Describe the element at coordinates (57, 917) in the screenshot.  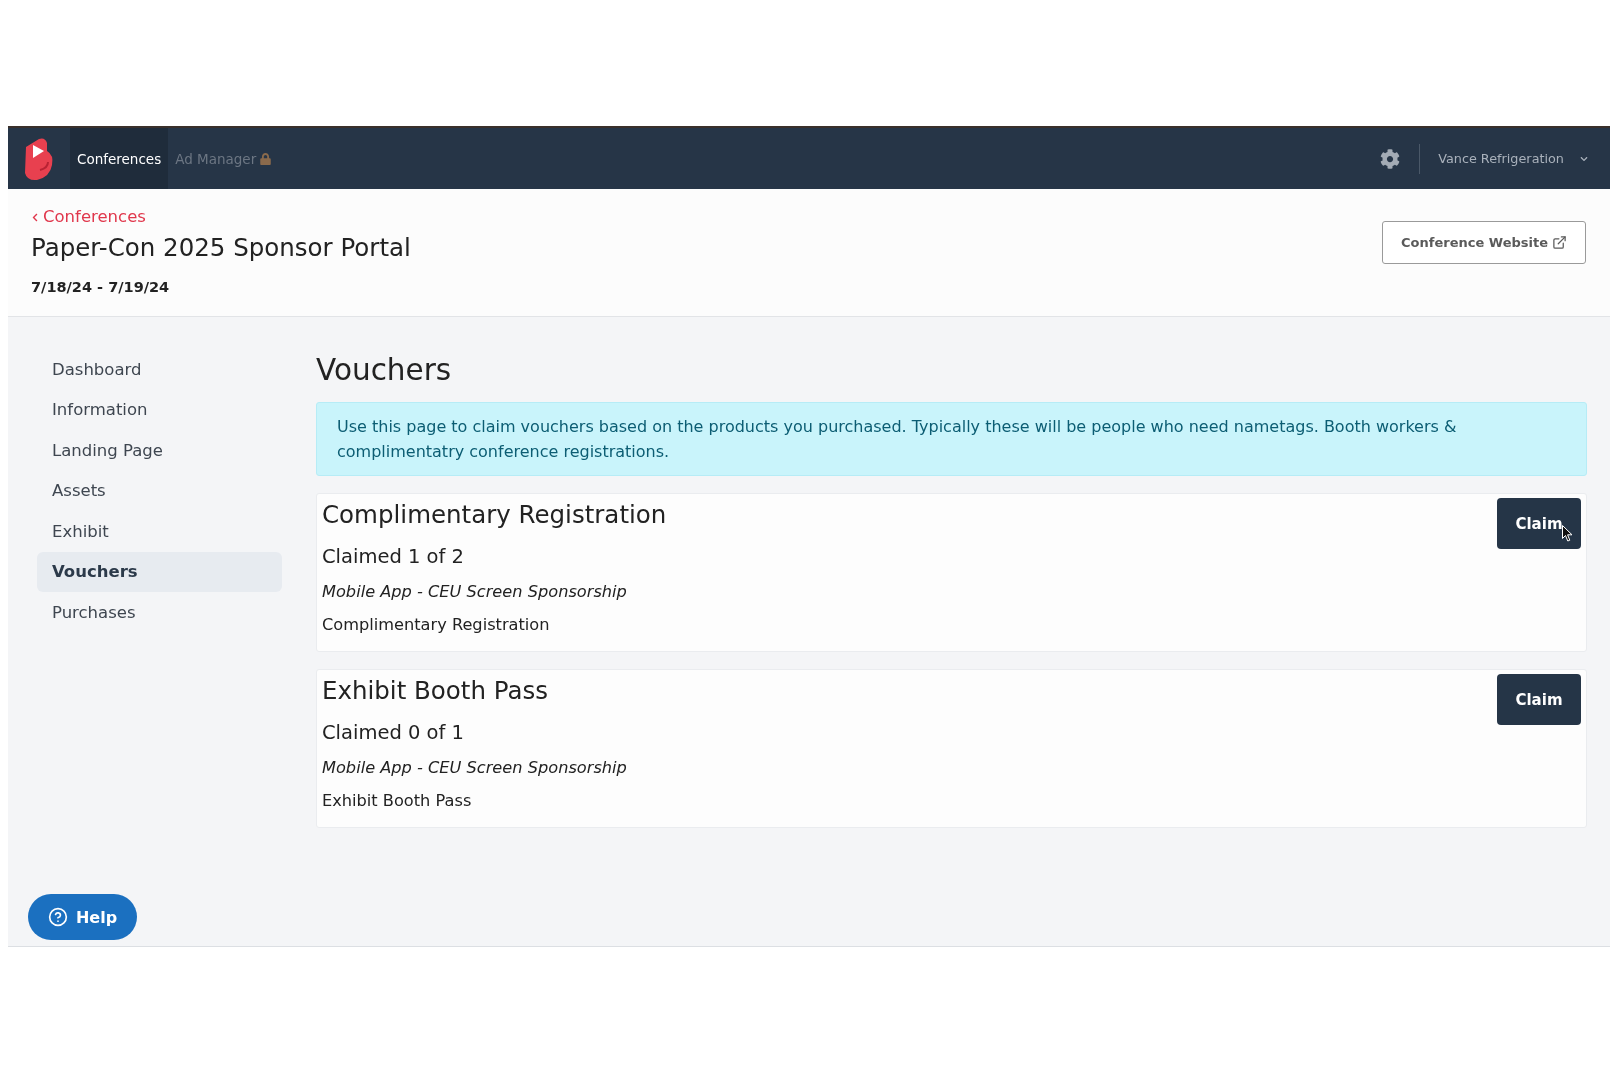
I see `help-icon` at that location.